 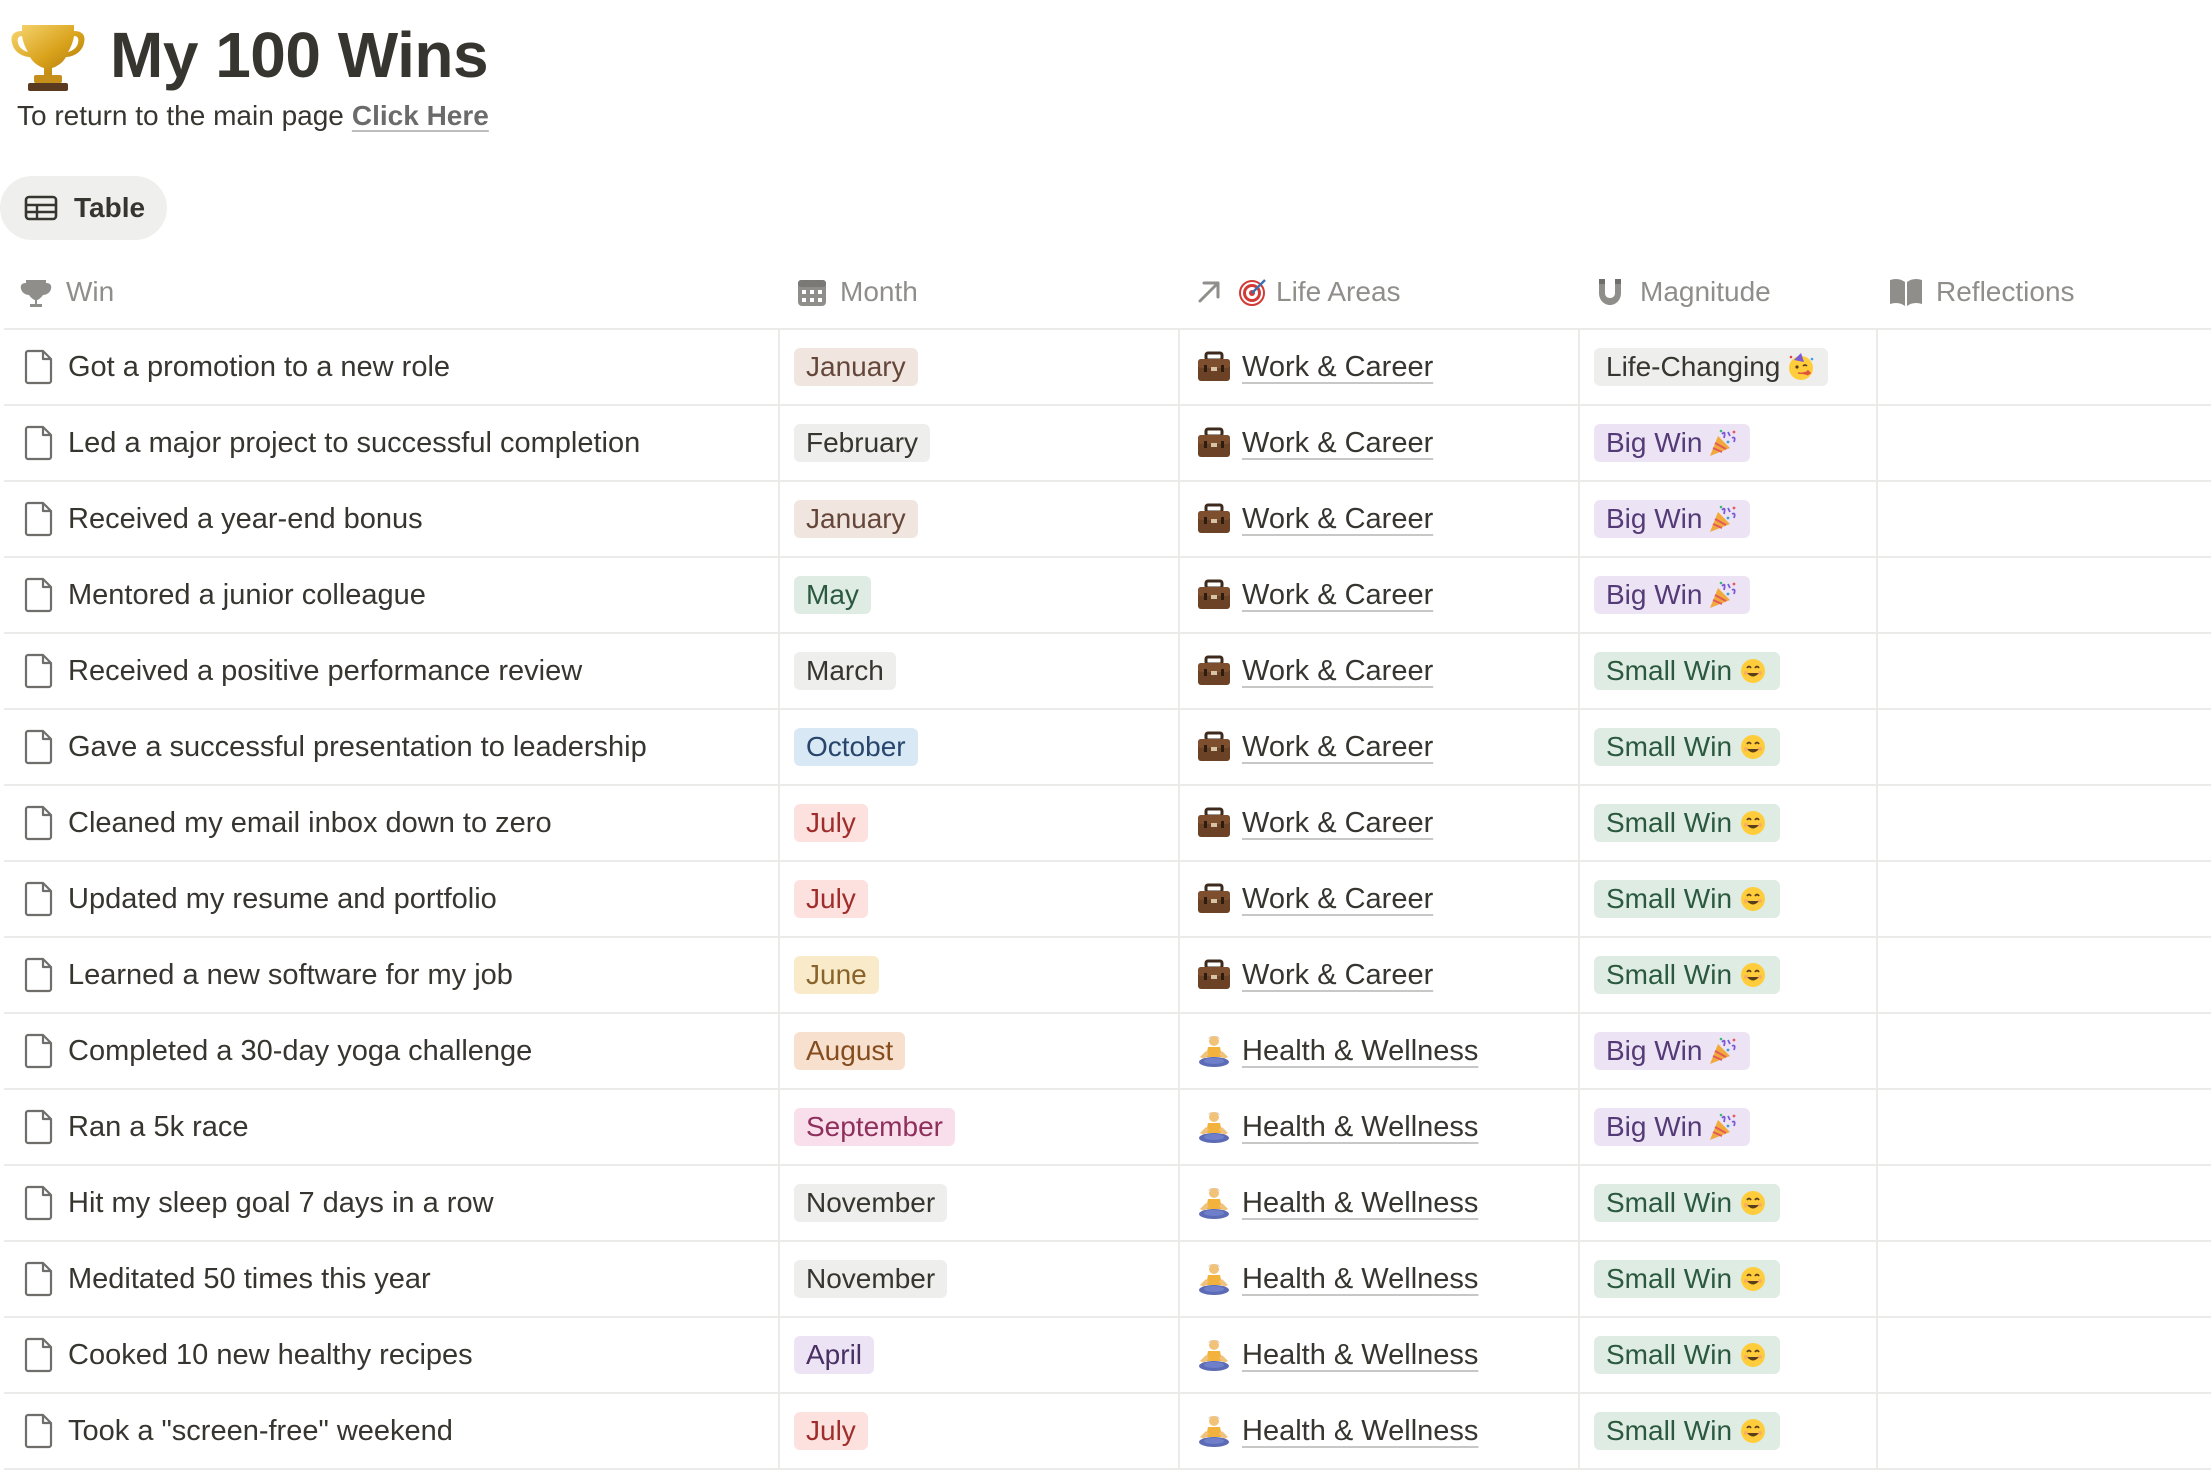 I want to click on cell-month: June, so click(x=836, y=975).